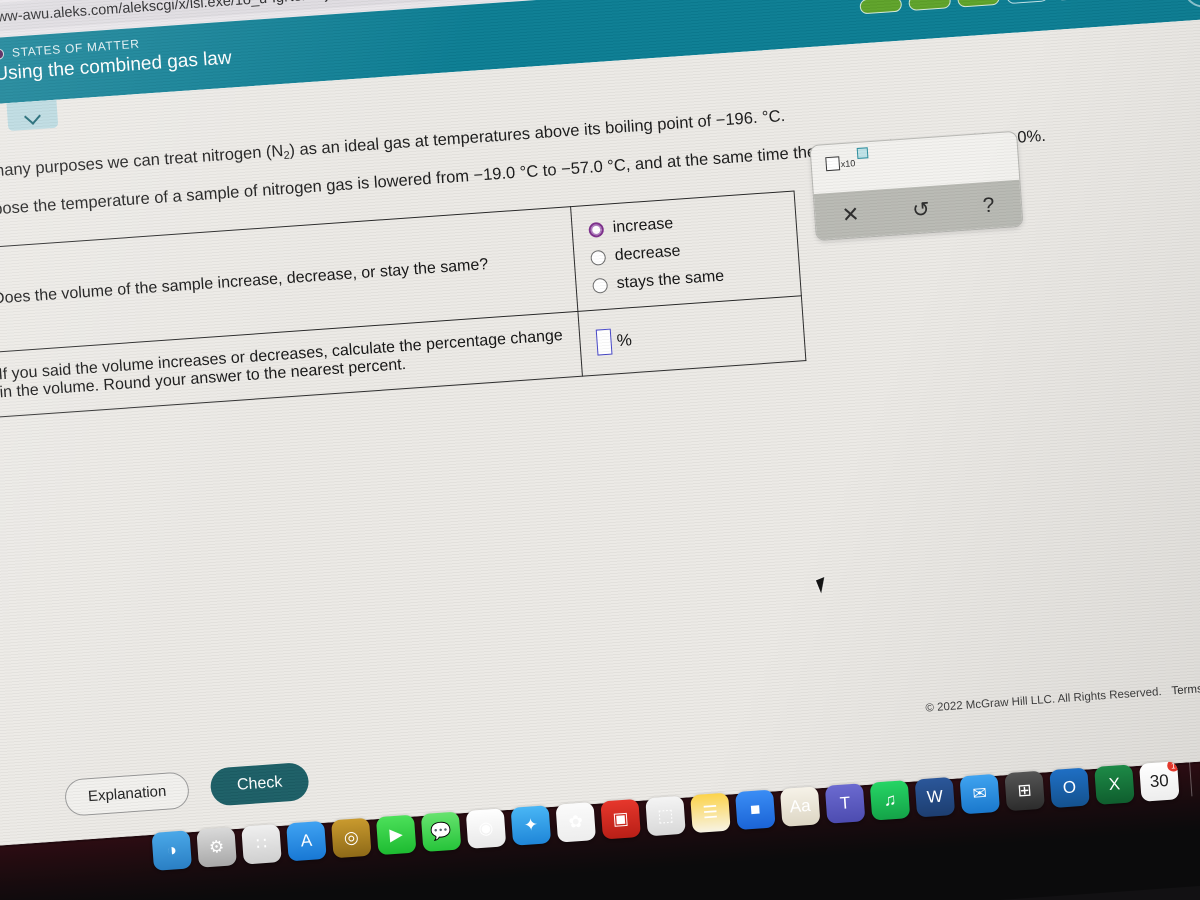  What do you see at coordinates (531, 825) in the screenshot?
I see `safari-icon: ✦` at bounding box center [531, 825].